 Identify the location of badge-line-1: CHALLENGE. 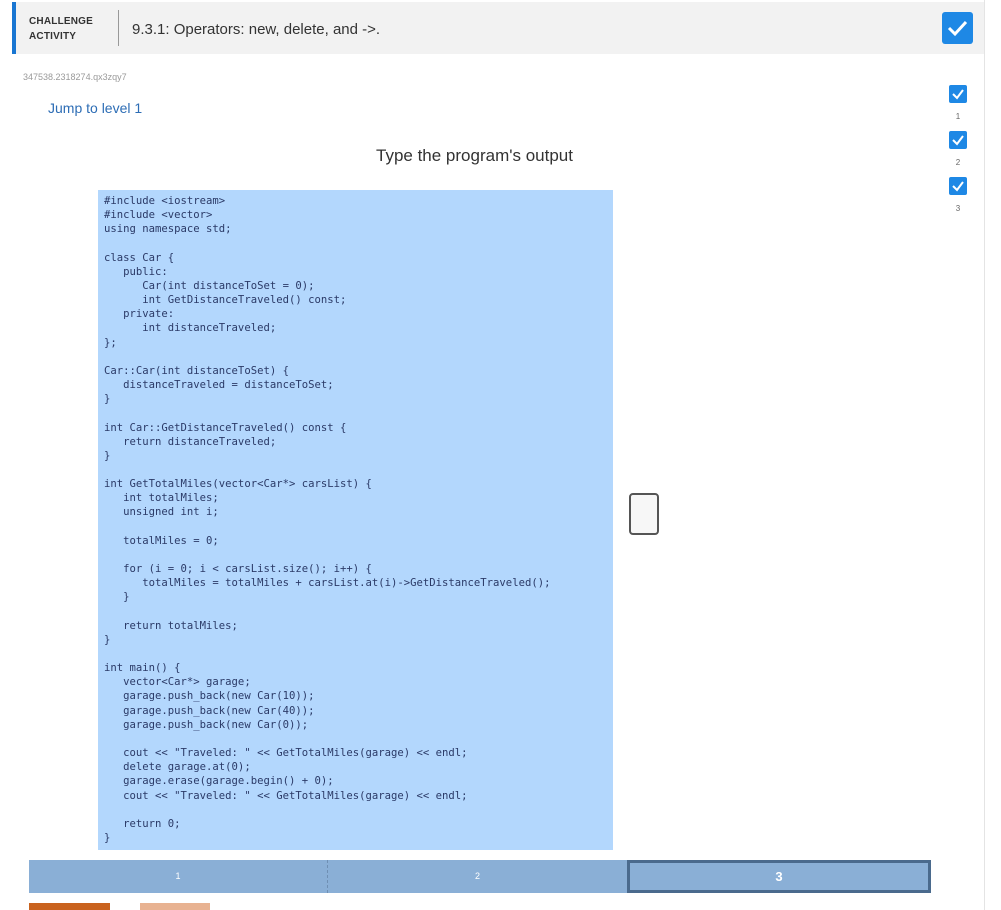
(61, 21).